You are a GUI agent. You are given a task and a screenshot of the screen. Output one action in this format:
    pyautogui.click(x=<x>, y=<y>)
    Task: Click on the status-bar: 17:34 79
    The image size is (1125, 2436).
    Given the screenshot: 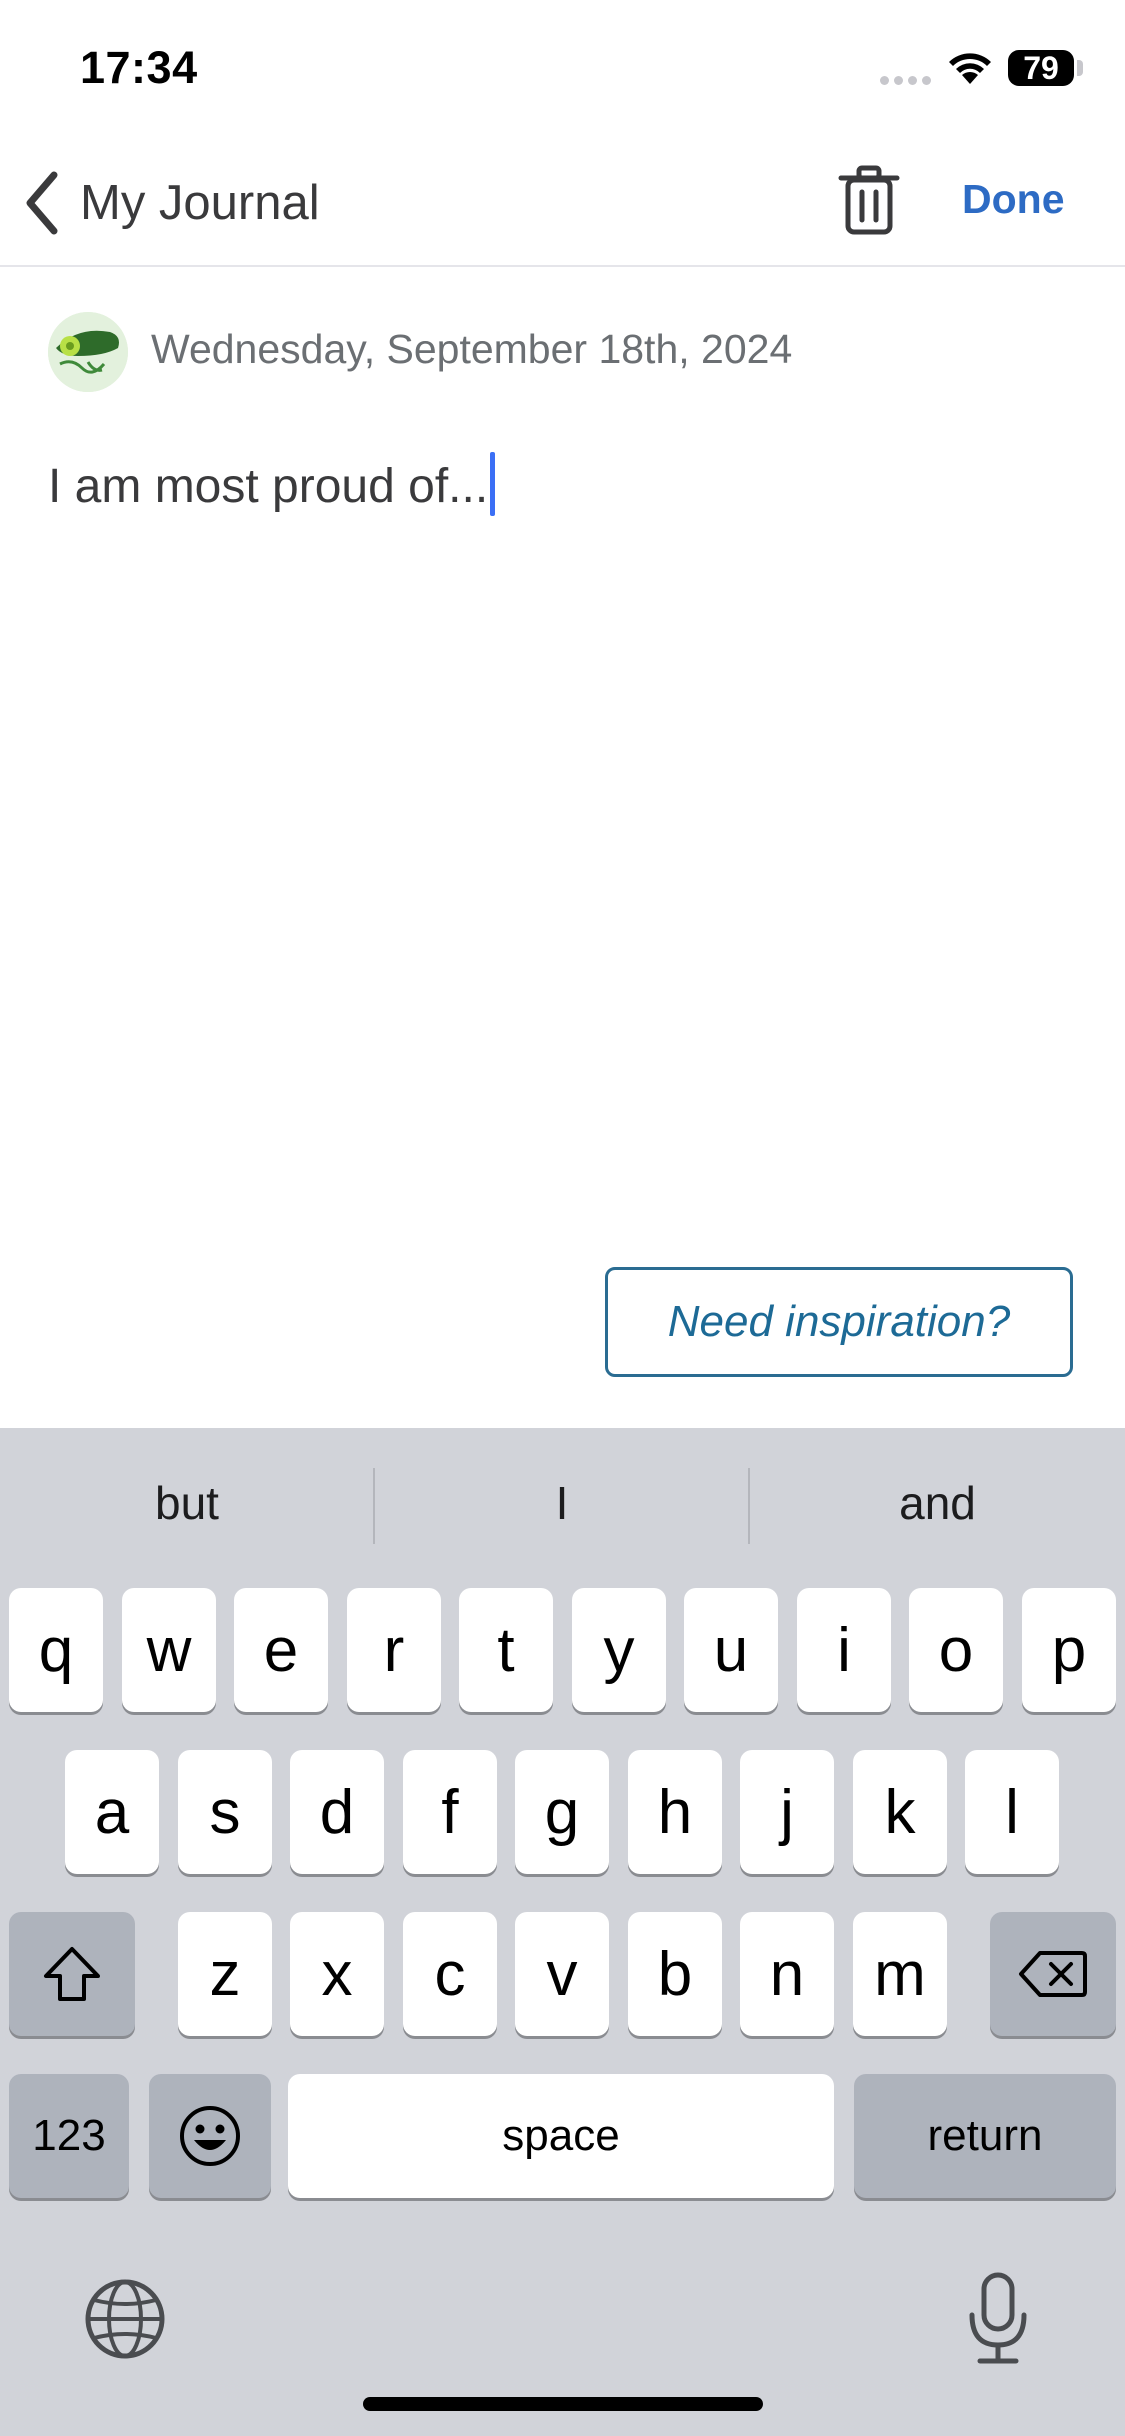 What is the action you would take?
    pyautogui.click(x=562, y=70)
    